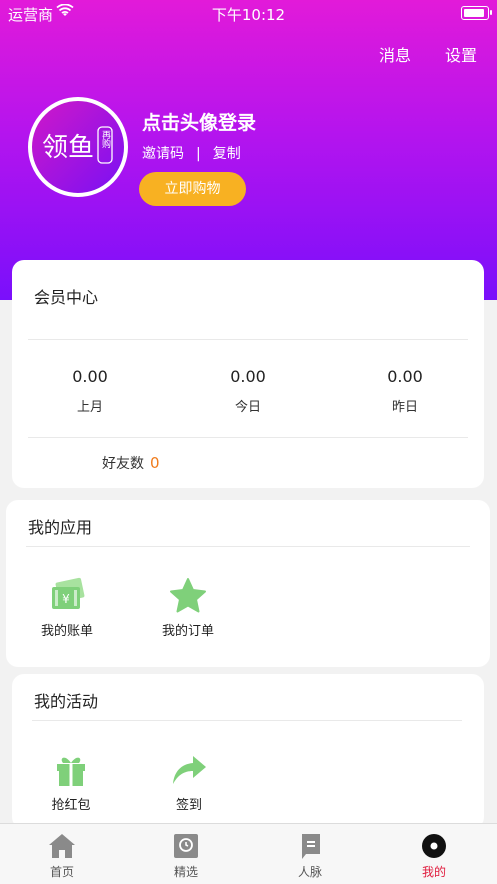 This screenshot has width=497, height=884. Describe the element at coordinates (61, 872) in the screenshot. I see `tab-label: 首页` at that location.